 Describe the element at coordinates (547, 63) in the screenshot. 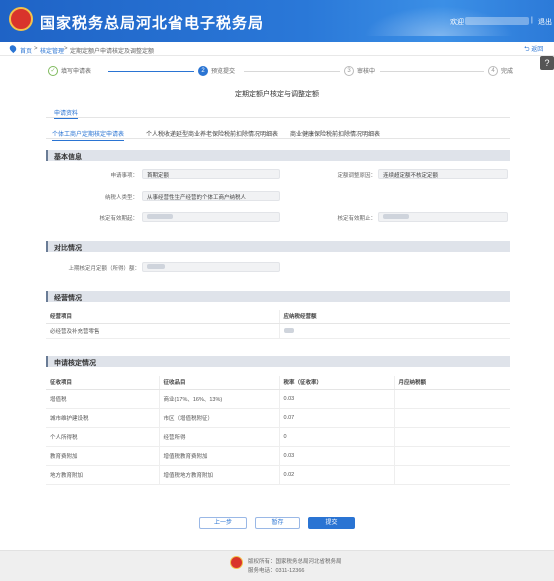

I see `help-icon: ?` at that location.